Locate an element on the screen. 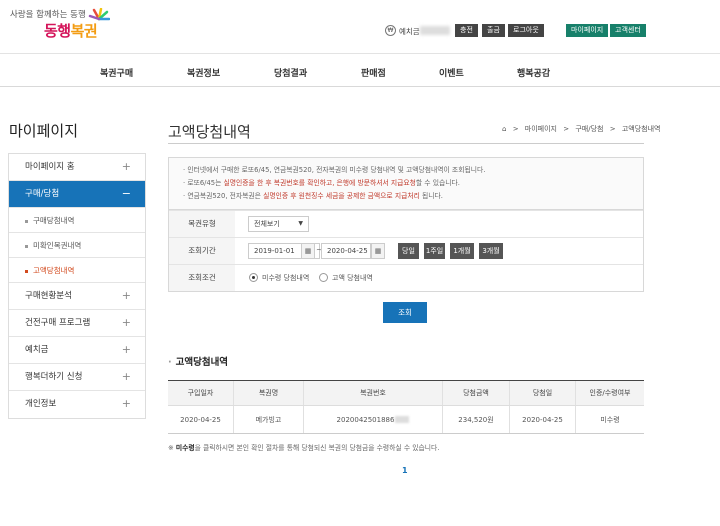 This screenshot has width=720, height=526. logout-button: 로그아웃 is located at coordinates (526, 30).